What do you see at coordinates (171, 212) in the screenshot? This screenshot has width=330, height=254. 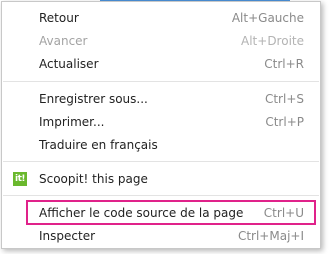 I see `highlight-box` at bounding box center [171, 212].